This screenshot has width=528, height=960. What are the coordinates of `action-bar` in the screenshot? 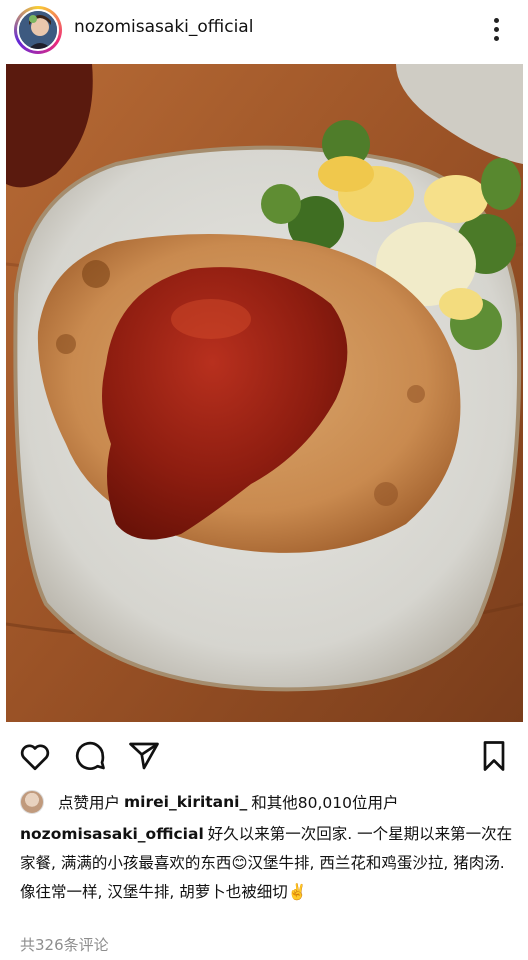 It's located at (264, 753).